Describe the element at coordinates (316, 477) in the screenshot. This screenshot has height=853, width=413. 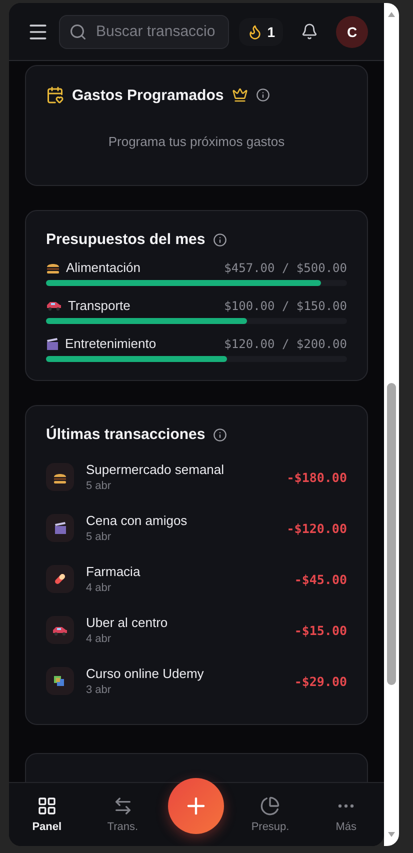
I see `transaction-amount: -$180.00` at that location.